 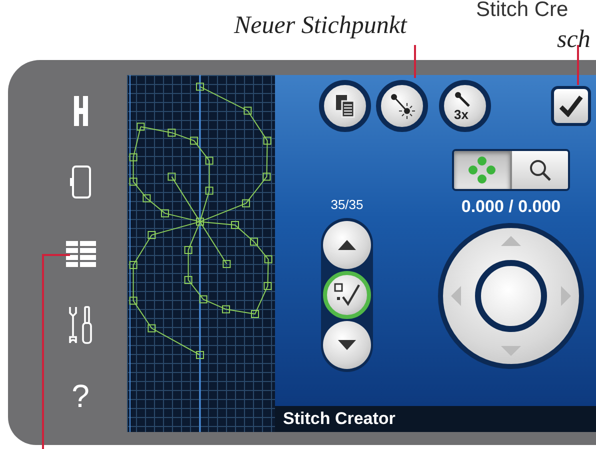 I want to click on callout-label: sch, so click(x=573, y=40).